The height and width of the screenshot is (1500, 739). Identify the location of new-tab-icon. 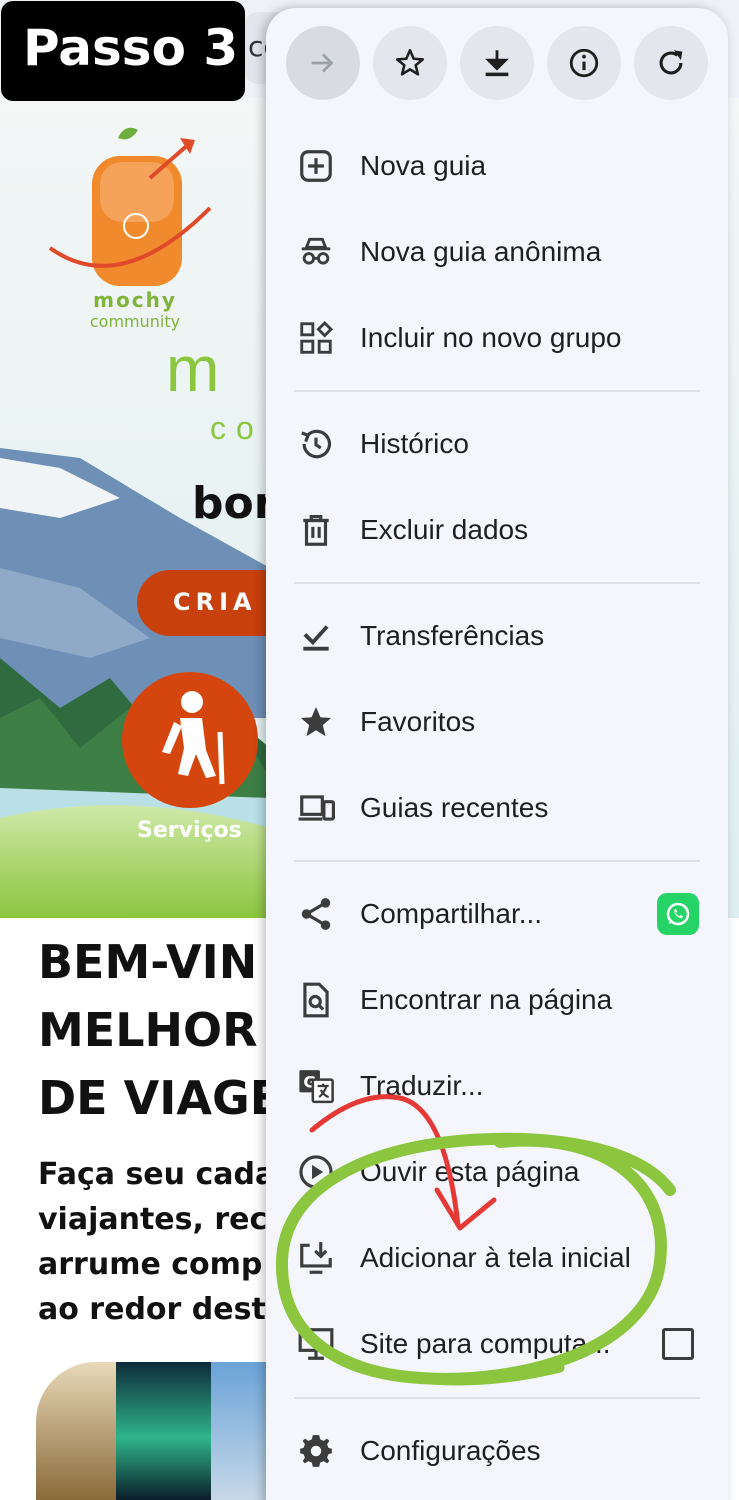
(316, 166).